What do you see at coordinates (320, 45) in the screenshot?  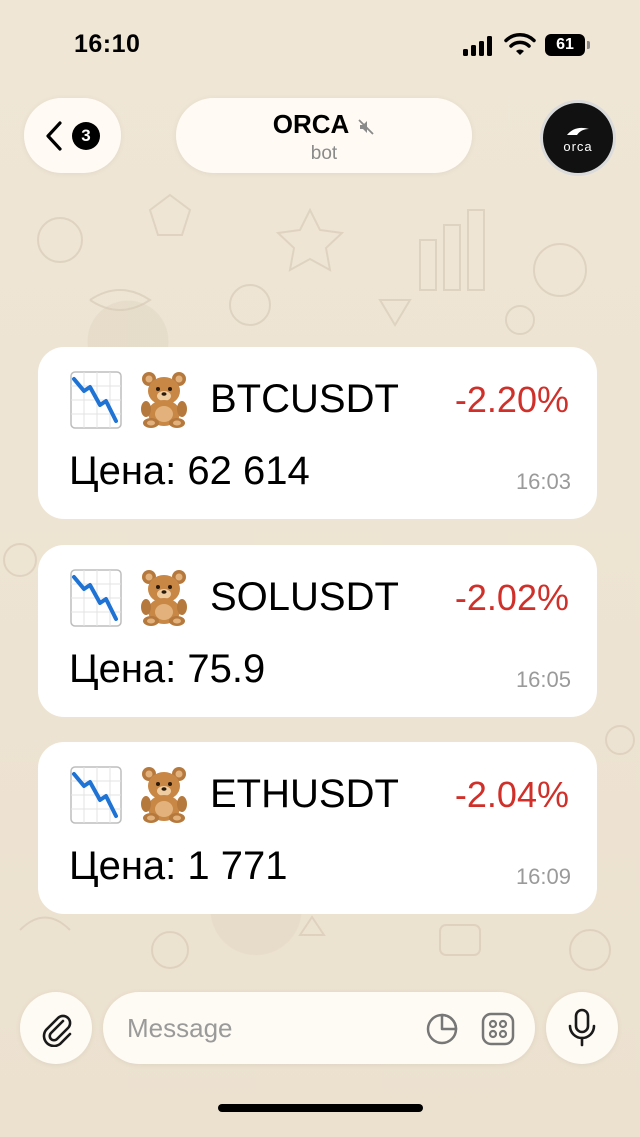 I see `status-bar: 16:10 61` at bounding box center [320, 45].